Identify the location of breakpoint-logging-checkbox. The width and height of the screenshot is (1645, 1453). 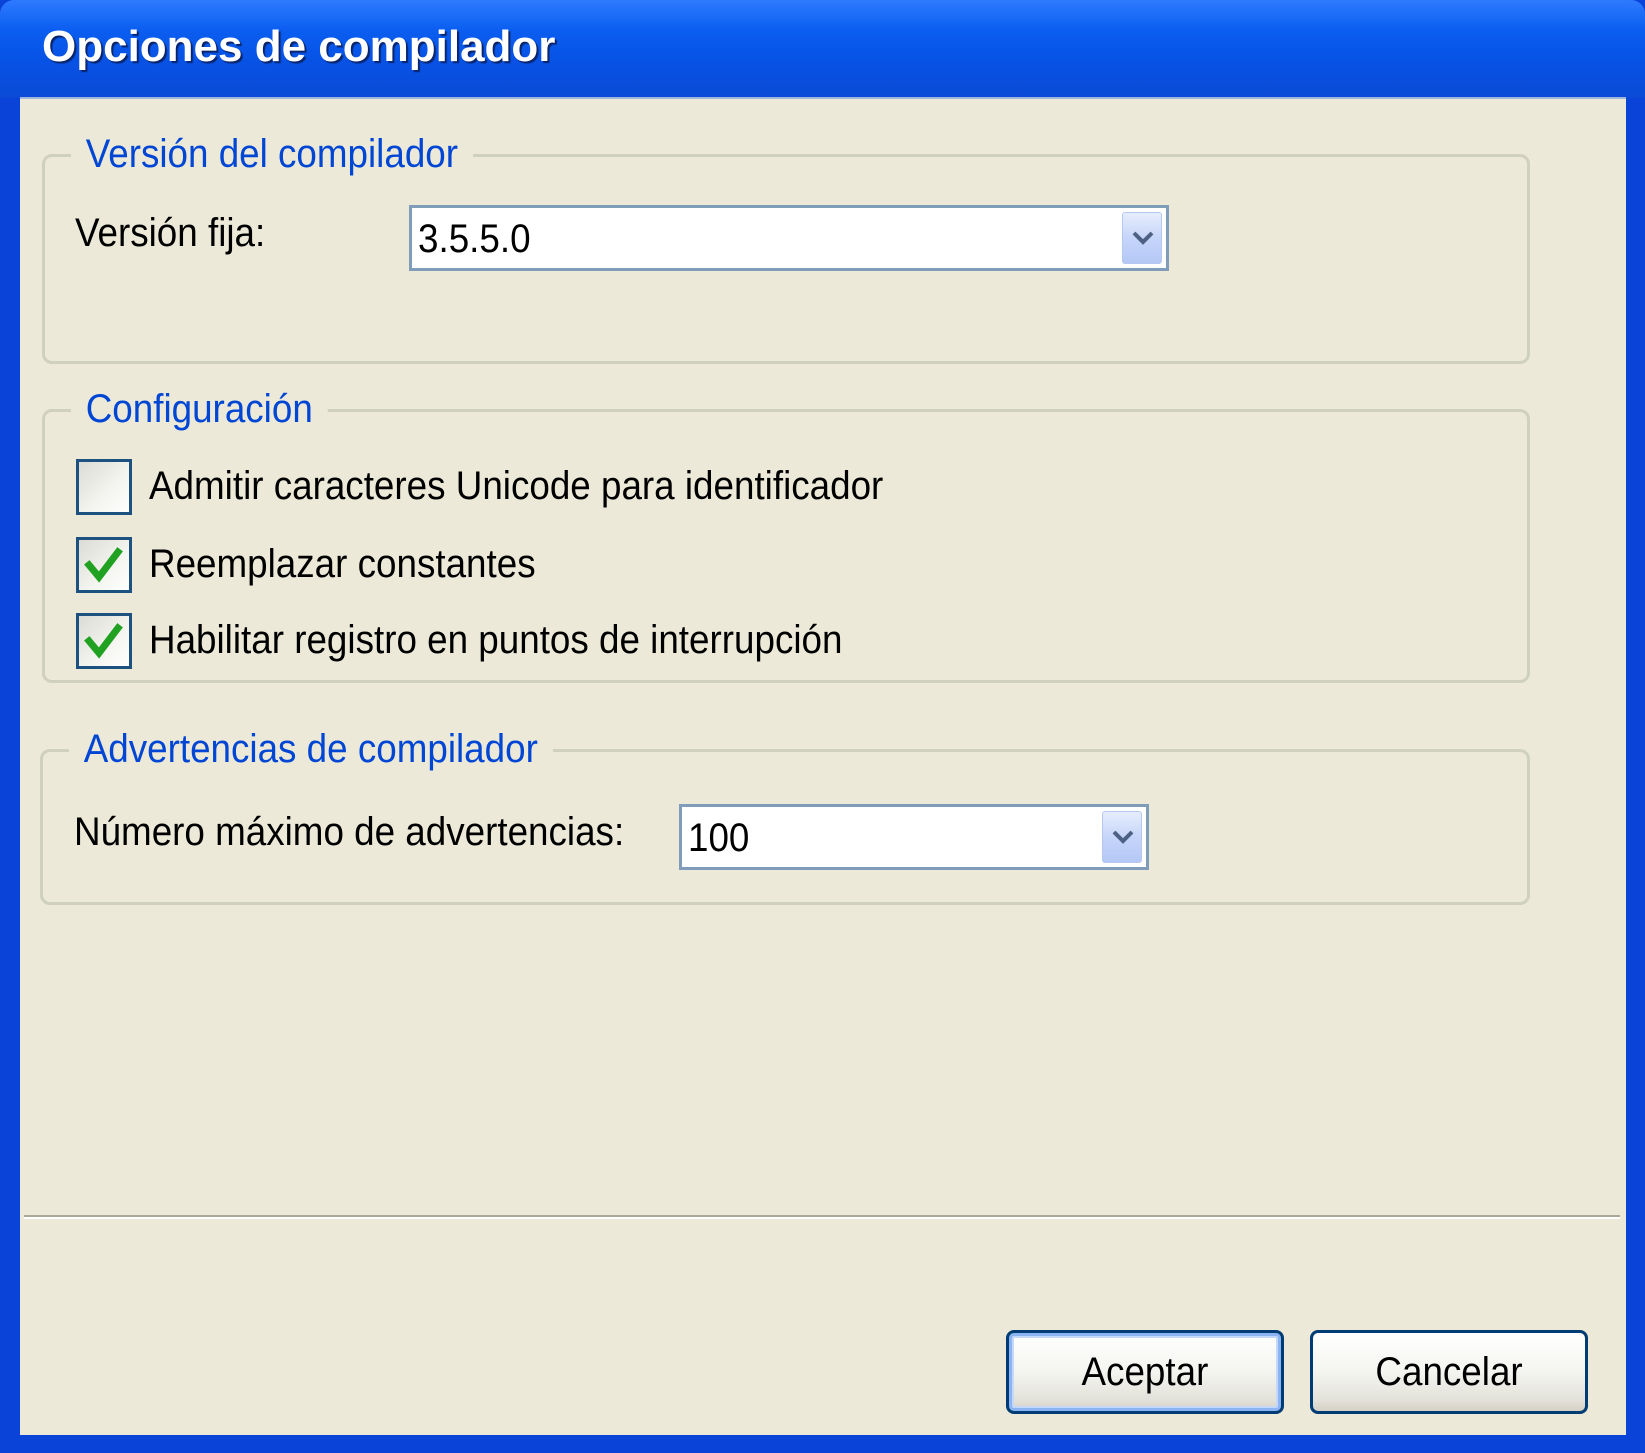
(104, 641).